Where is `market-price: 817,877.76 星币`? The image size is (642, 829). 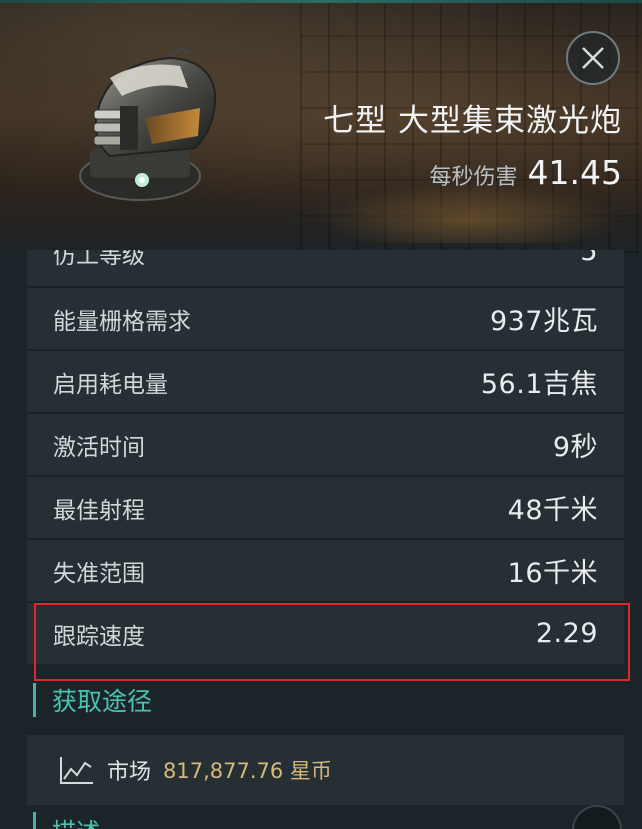 market-price: 817,877.76 星币 is located at coordinates (247, 771).